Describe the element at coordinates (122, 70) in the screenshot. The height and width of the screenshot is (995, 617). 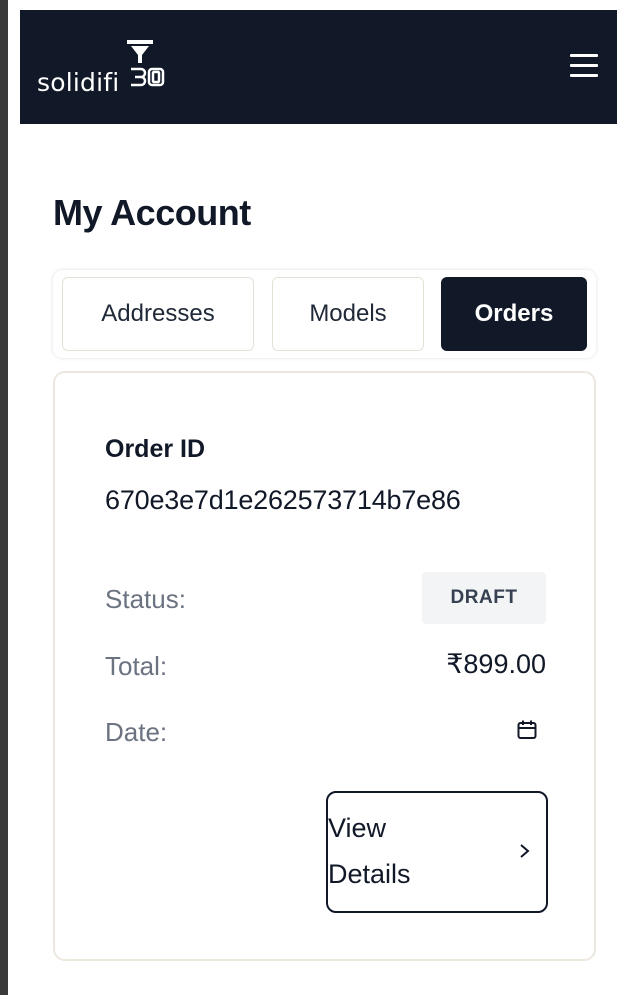
I see `brand-logo: solidifi` at that location.